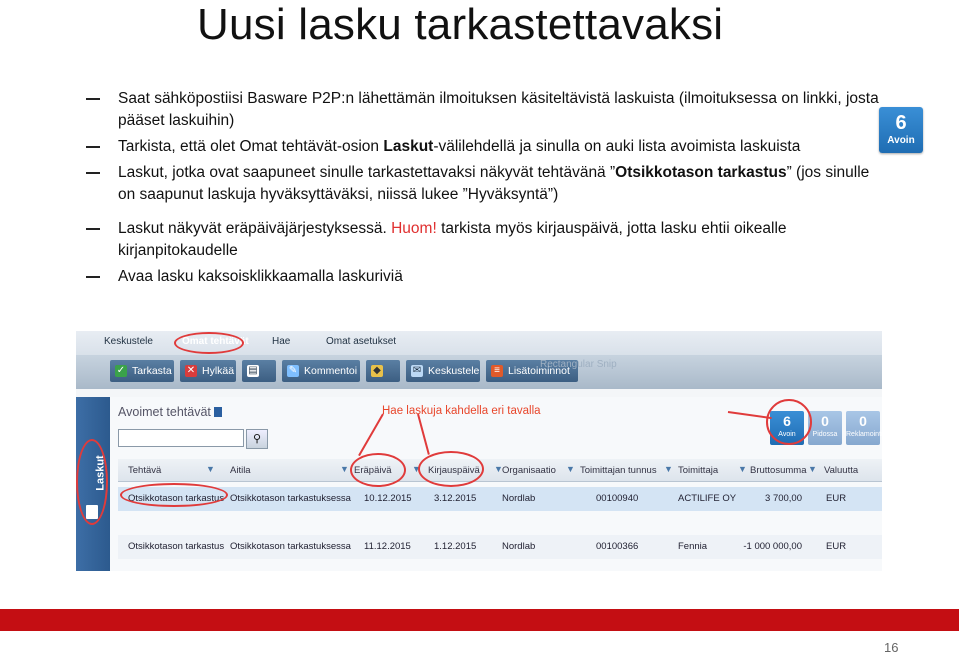 The height and width of the screenshot is (655, 959). What do you see at coordinates (617, 498) in the screenshot?
I see `cell-supplier-code: 00100940` at bounding box center [617, 498].